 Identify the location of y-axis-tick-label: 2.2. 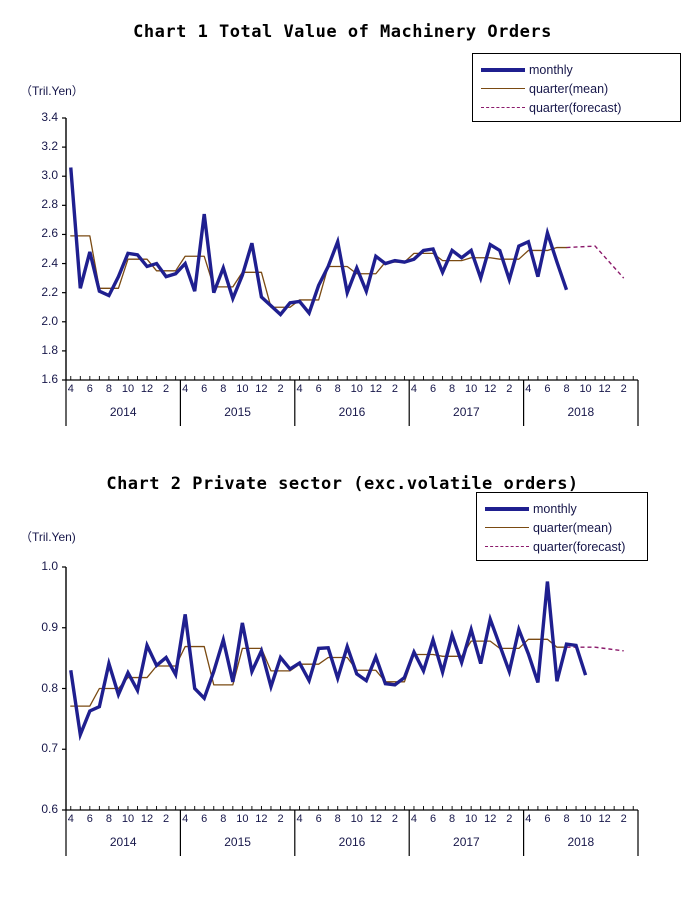
(49, 291).